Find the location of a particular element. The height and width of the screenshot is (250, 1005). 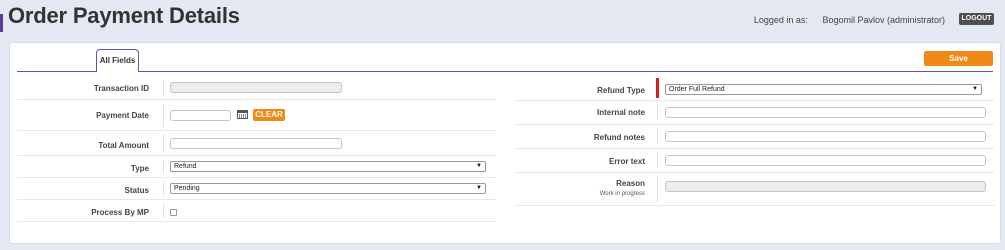

field-row-reason: Reason Work in progress is located at coordinates (754, 189).